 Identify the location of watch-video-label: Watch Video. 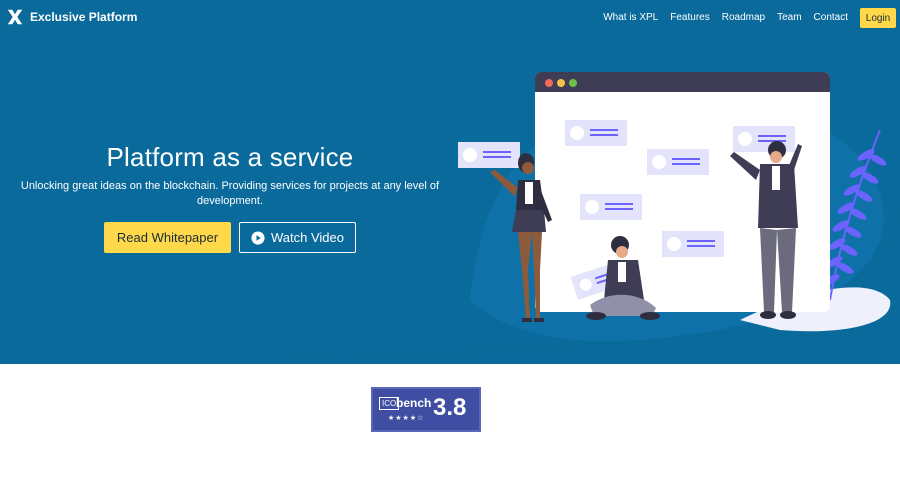
(307, 237).